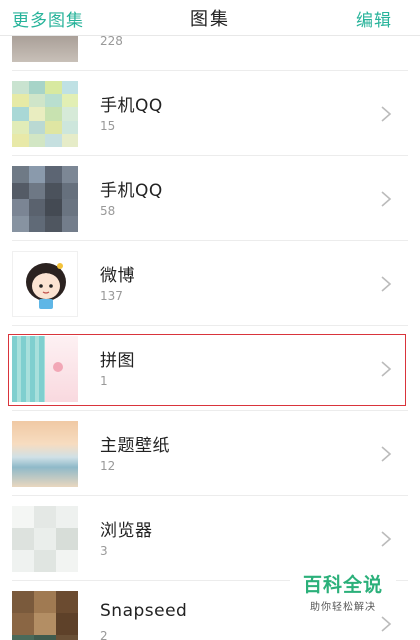 This screenshot has height=640, width=420. Describe the element at coordinates (117, 361) in the screenshot. I see `album-name: 拼图` at that location.